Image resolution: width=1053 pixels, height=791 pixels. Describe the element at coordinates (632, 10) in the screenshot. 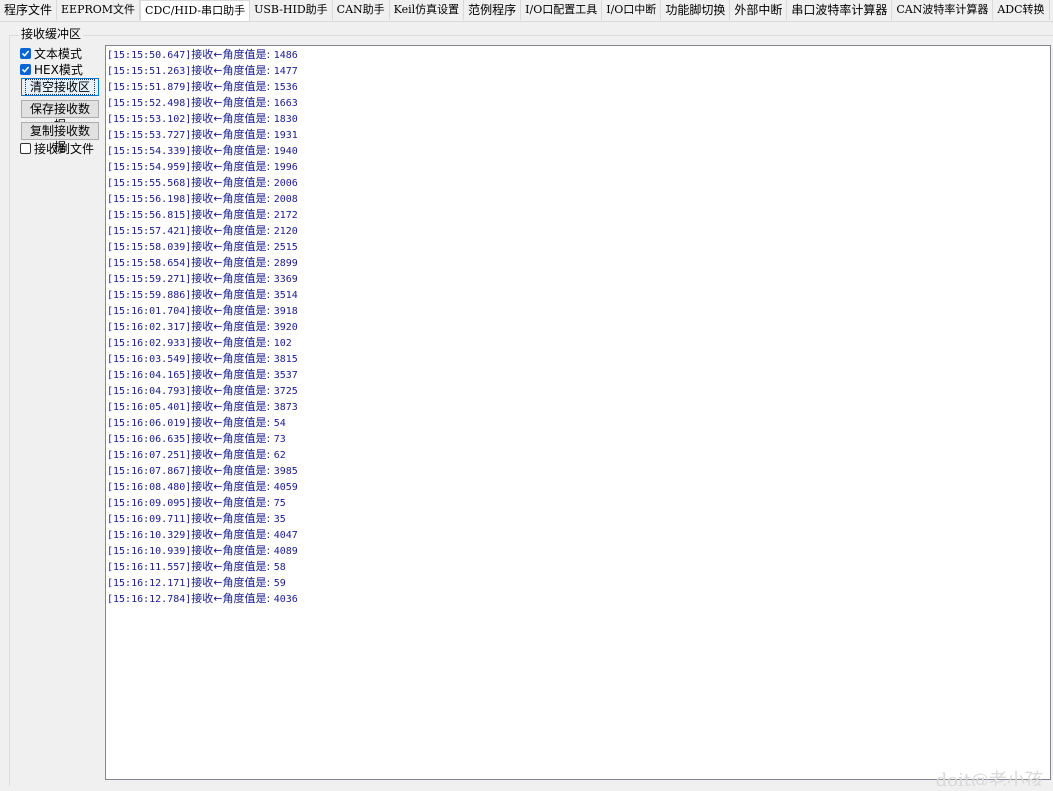

I see `tab-8: I/O口中断` at that location.